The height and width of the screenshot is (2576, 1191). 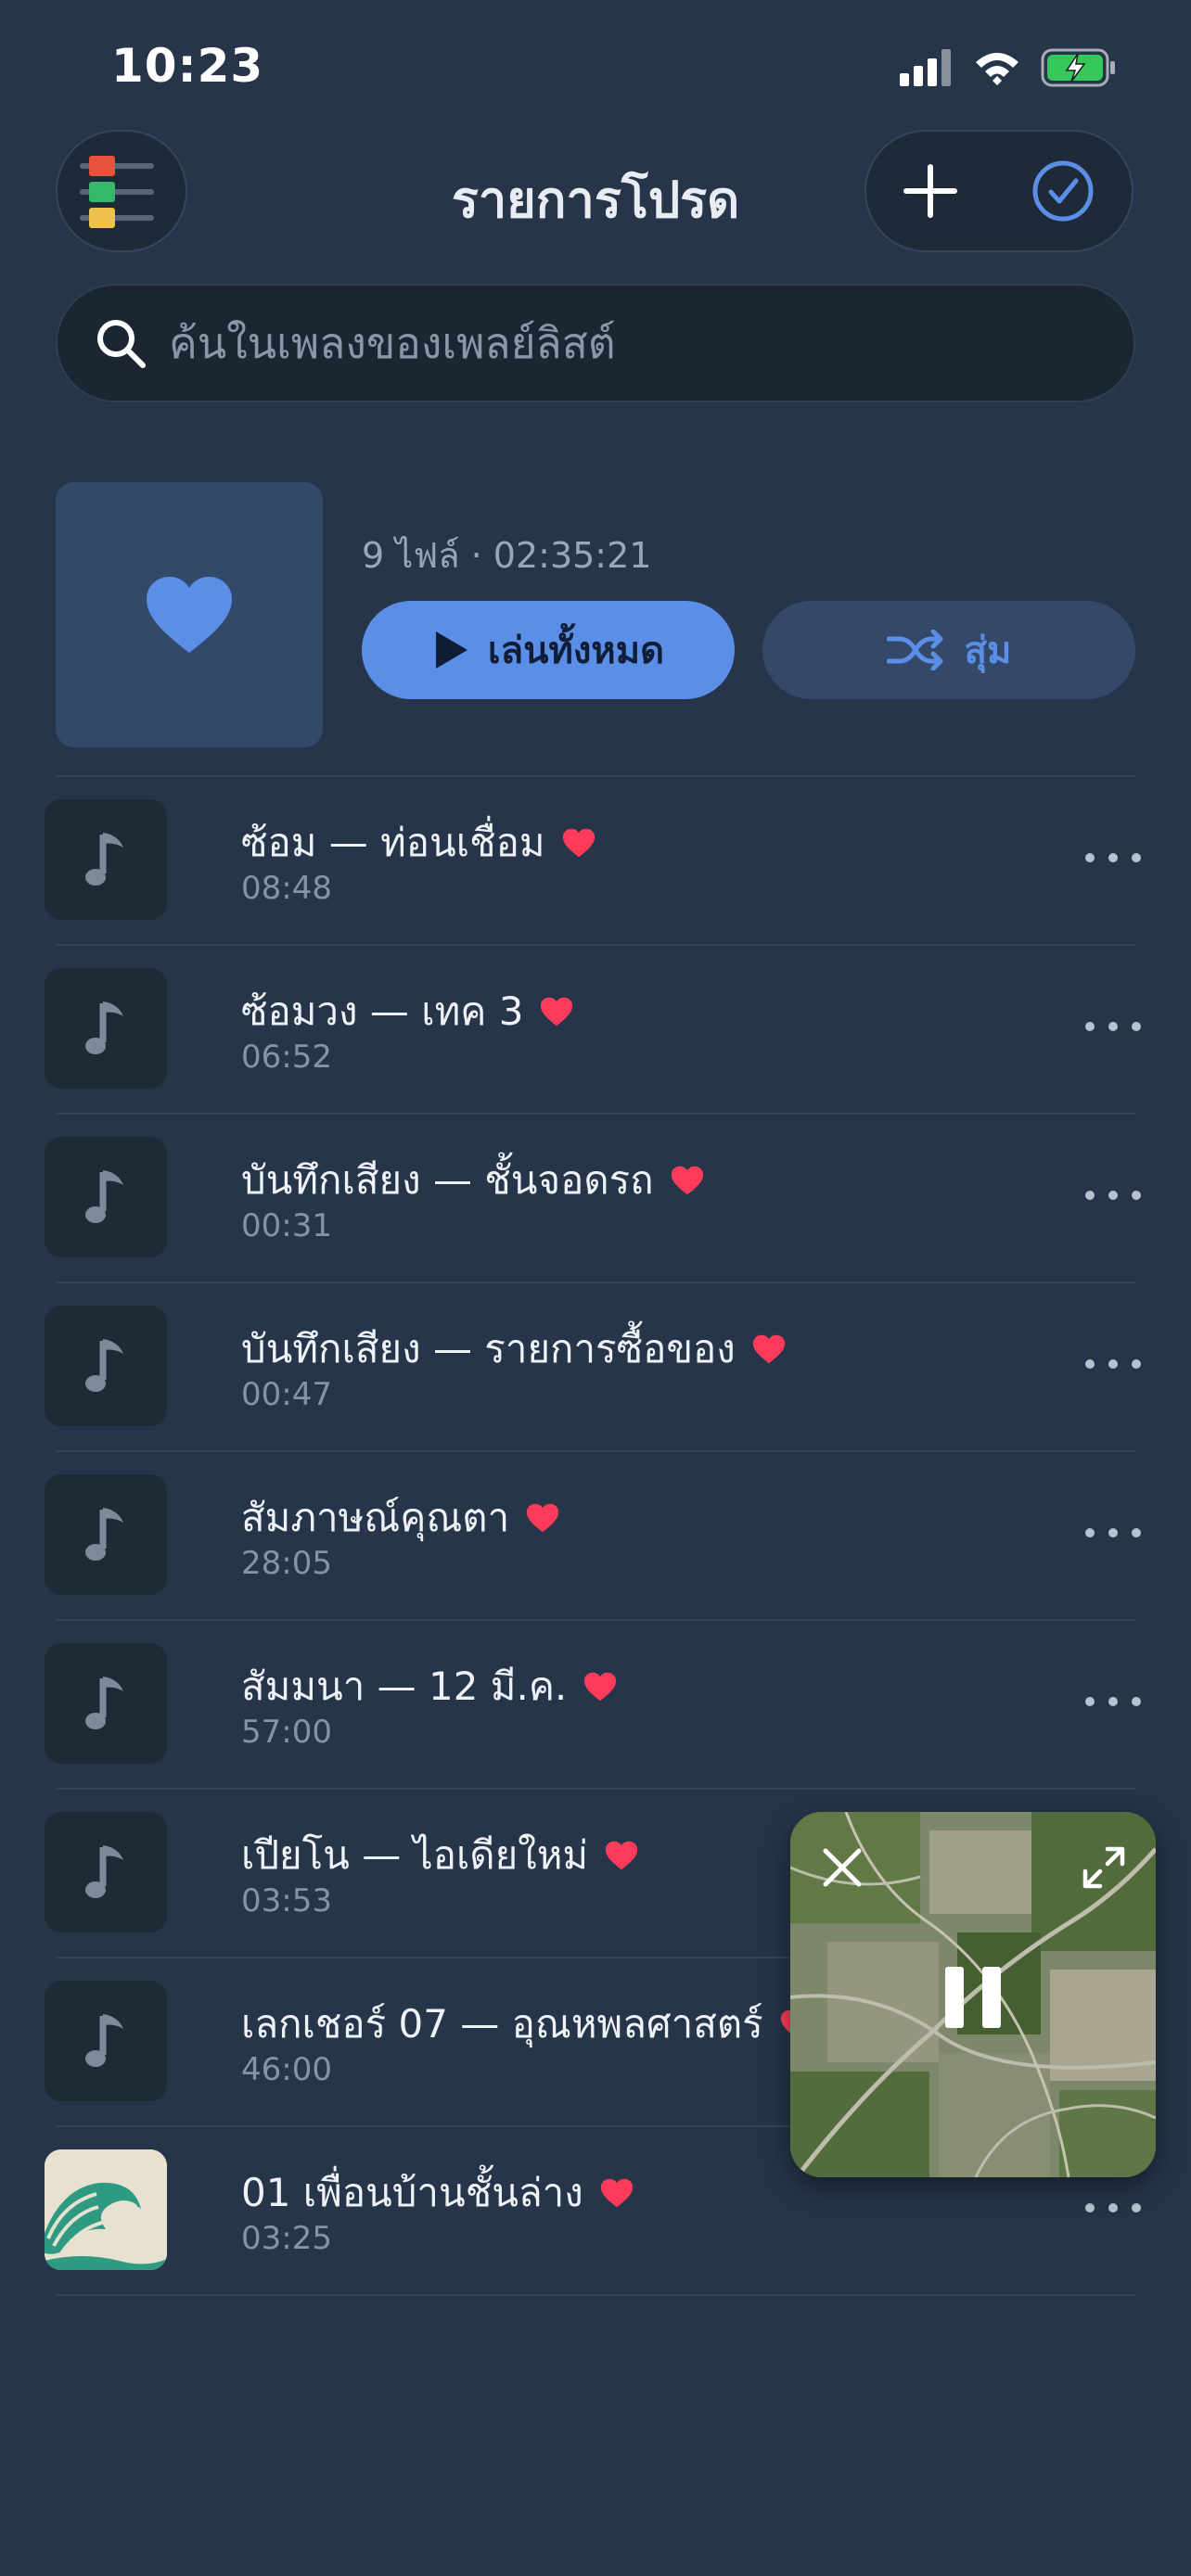 What do you see at coordinates (392, 343) in the screenshot?
I see `search-placeholder: ค้นในเพลงของเพลย์ลิสต์` at bounding box center [392, 343].